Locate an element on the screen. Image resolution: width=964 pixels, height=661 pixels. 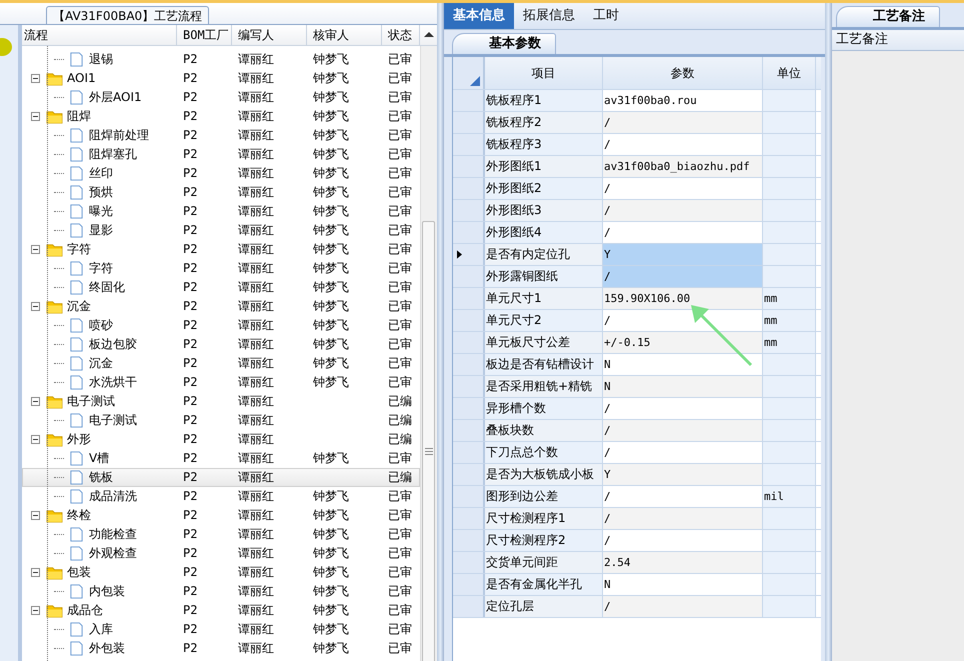
panel-tab: 基本参数 is located at coordinates (504, 43).